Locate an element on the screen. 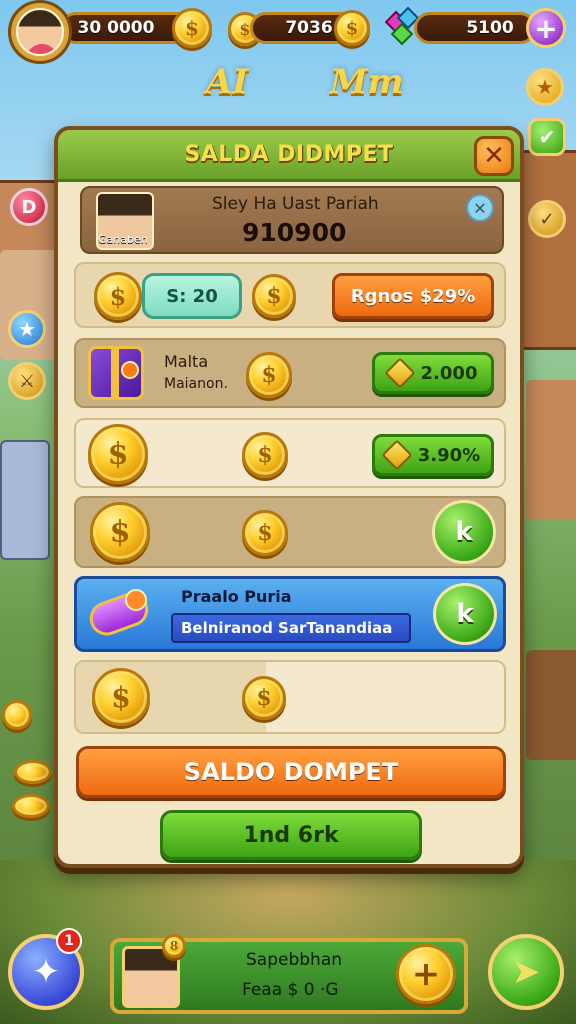  coin-add-icon: $ is located at coordinates (352, 28).